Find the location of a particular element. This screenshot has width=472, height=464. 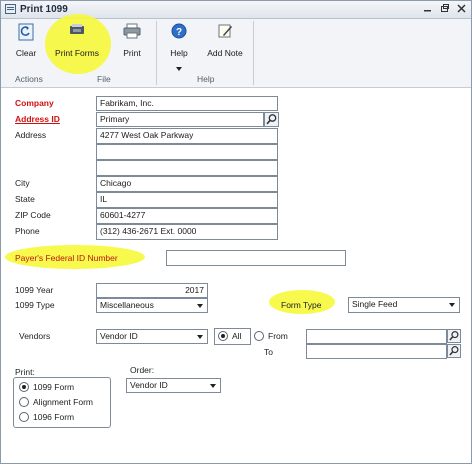

restore-icon is located at coordinates (444, 8).